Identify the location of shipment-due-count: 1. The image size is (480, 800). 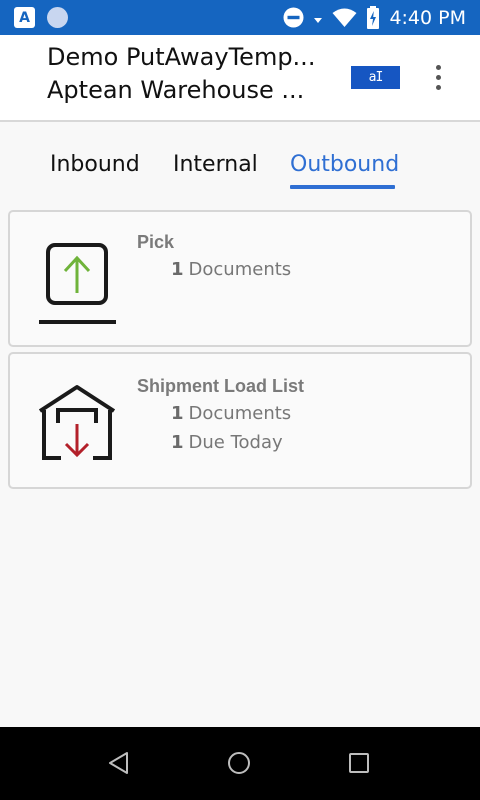
(177, 442).